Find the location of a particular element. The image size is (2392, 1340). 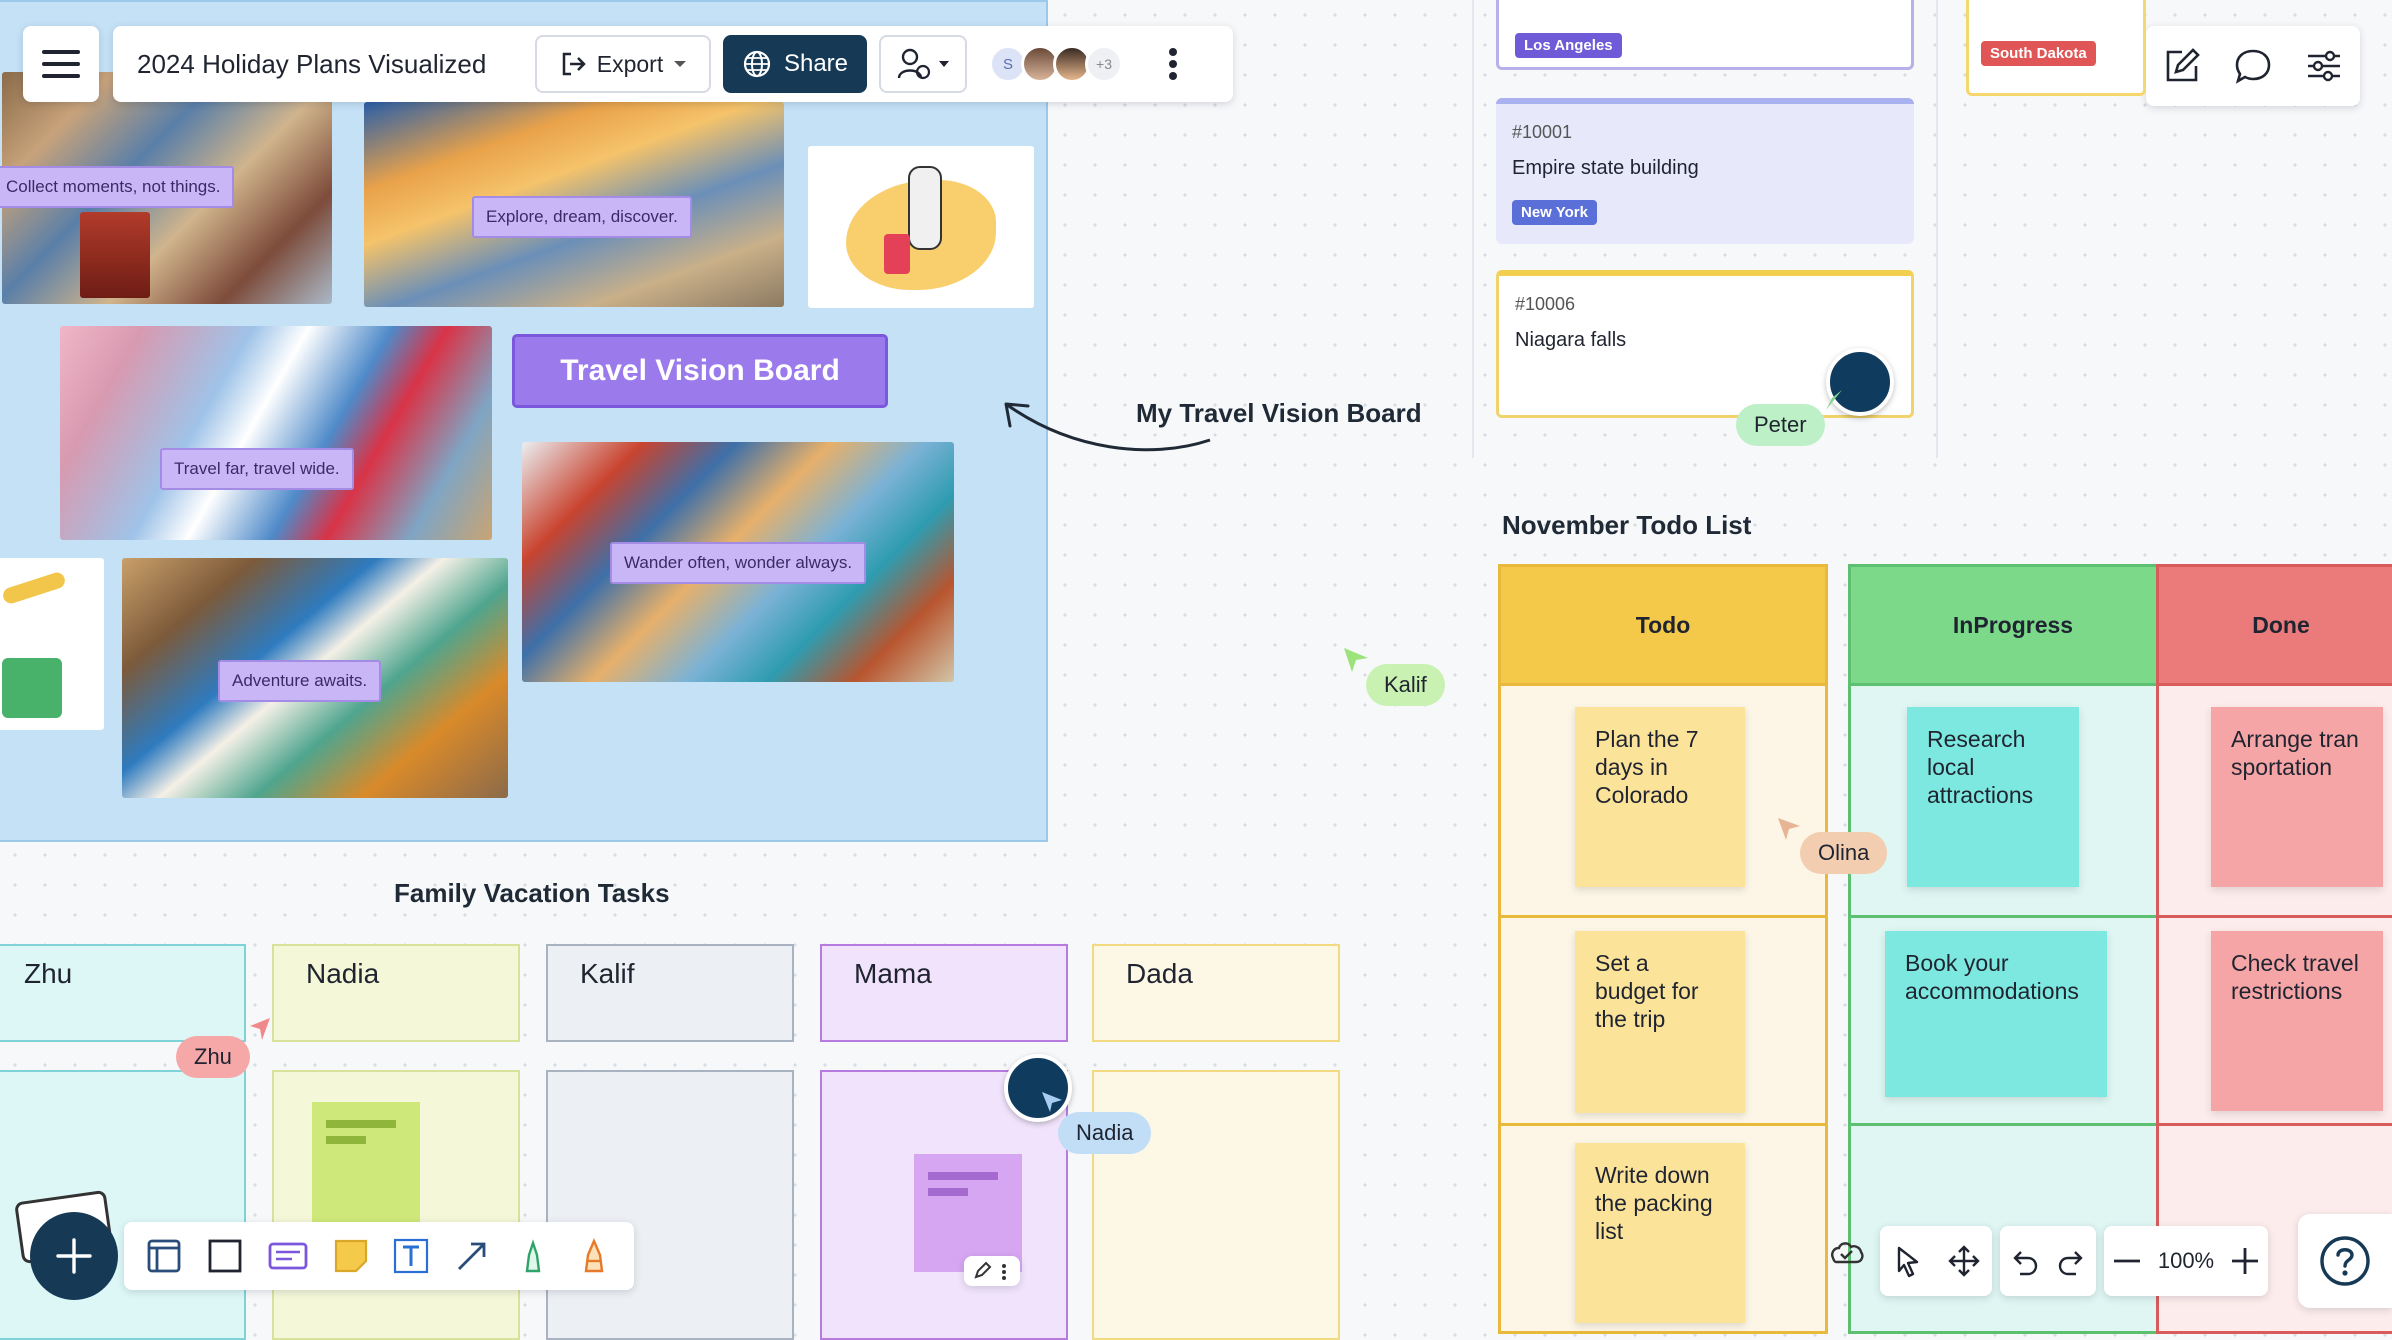

caption-collect: Collect moments, not things. is located at coordinates (117, 187).